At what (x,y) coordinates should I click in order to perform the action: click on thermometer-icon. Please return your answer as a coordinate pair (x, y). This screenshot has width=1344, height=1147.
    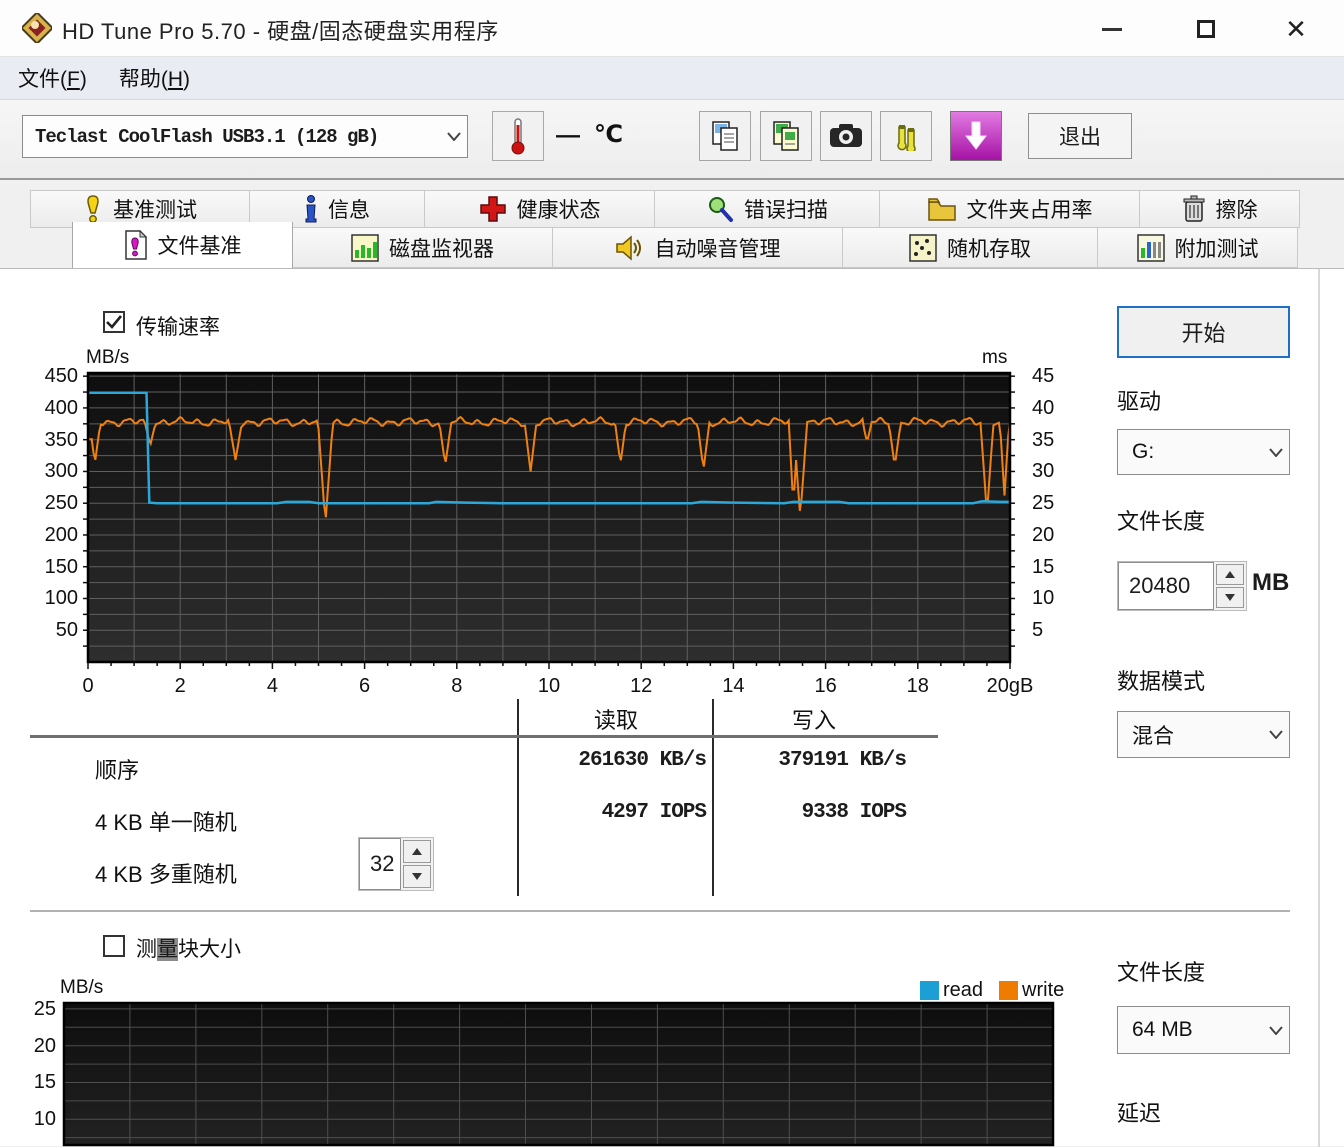
    Looking at the image, I should click on (518, 136).